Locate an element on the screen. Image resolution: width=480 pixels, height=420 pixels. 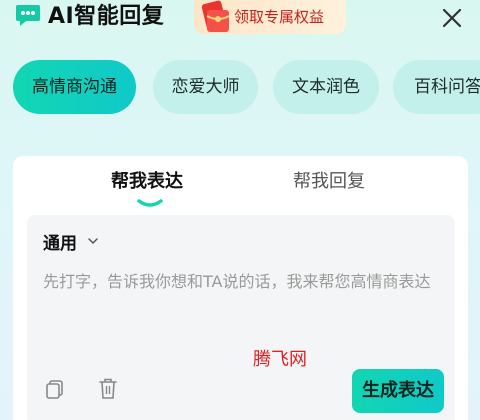
close-icon is located at coordinates (452, 18).